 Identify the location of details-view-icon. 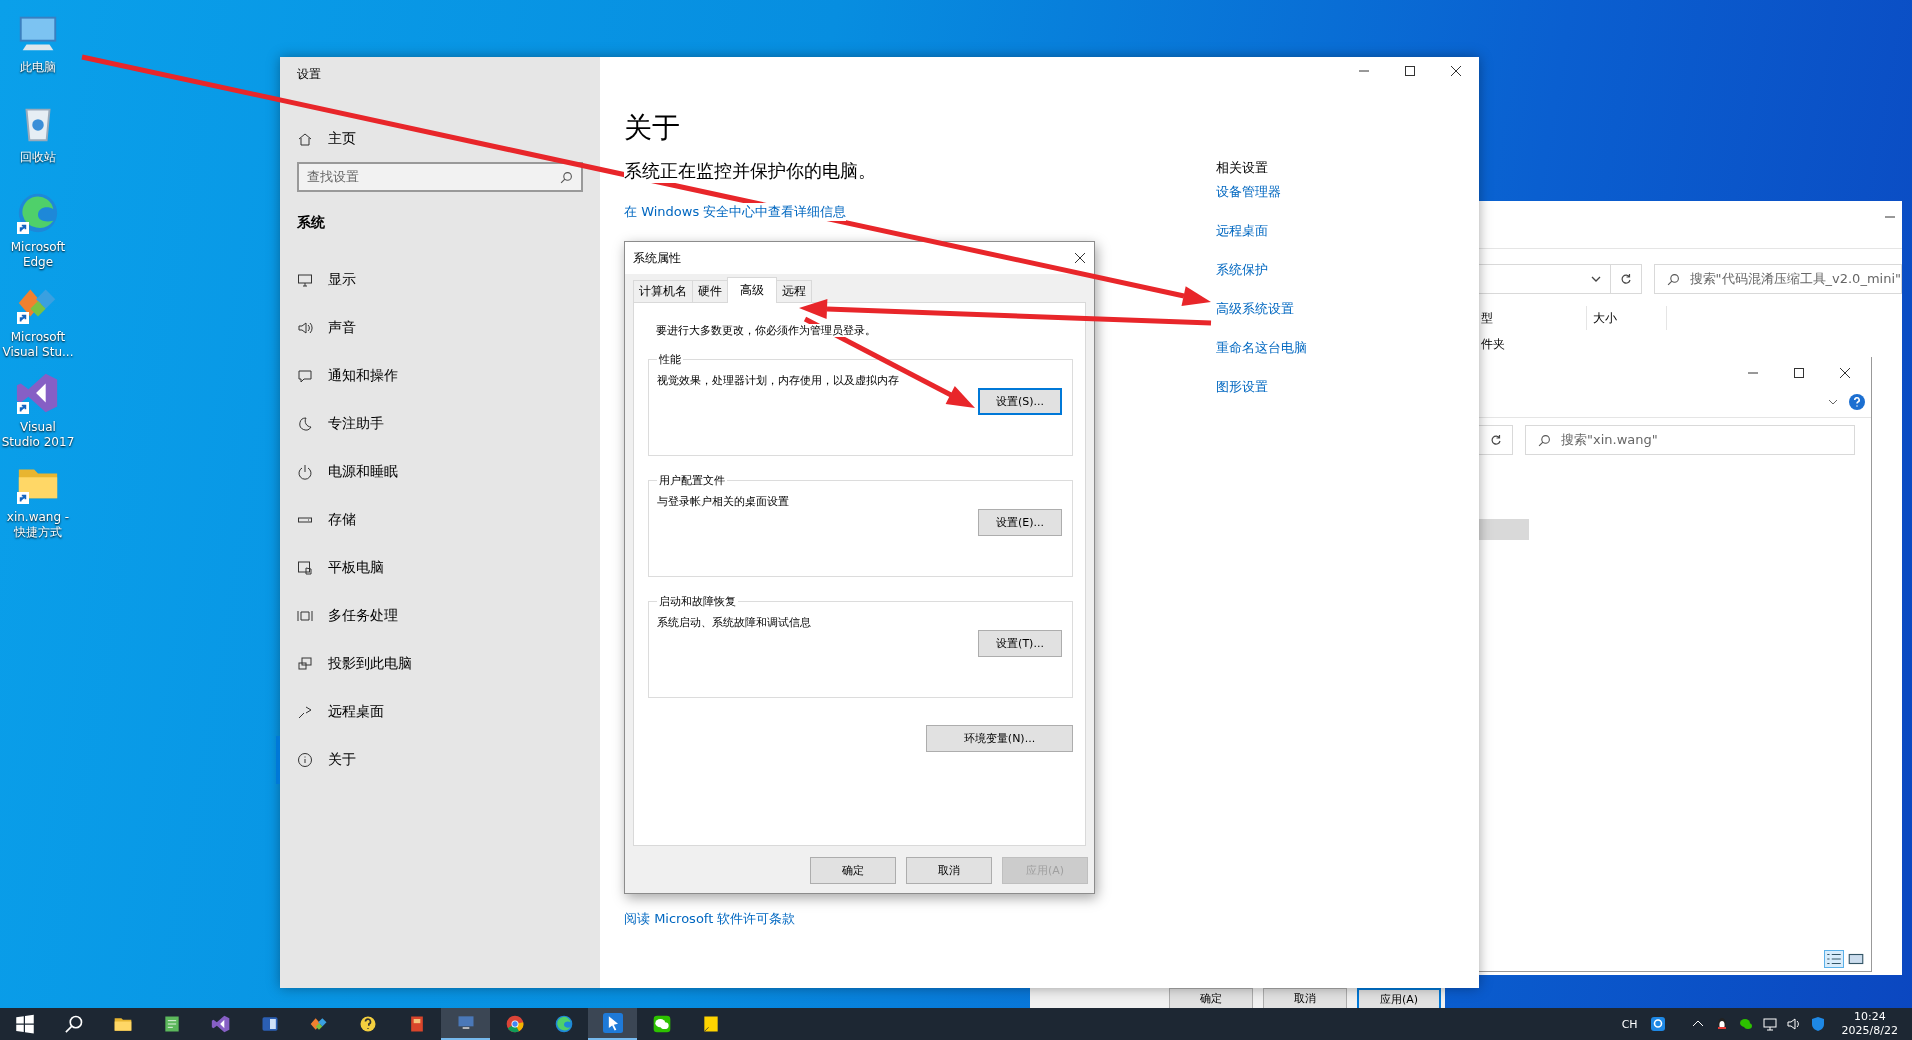
(1834, 959).